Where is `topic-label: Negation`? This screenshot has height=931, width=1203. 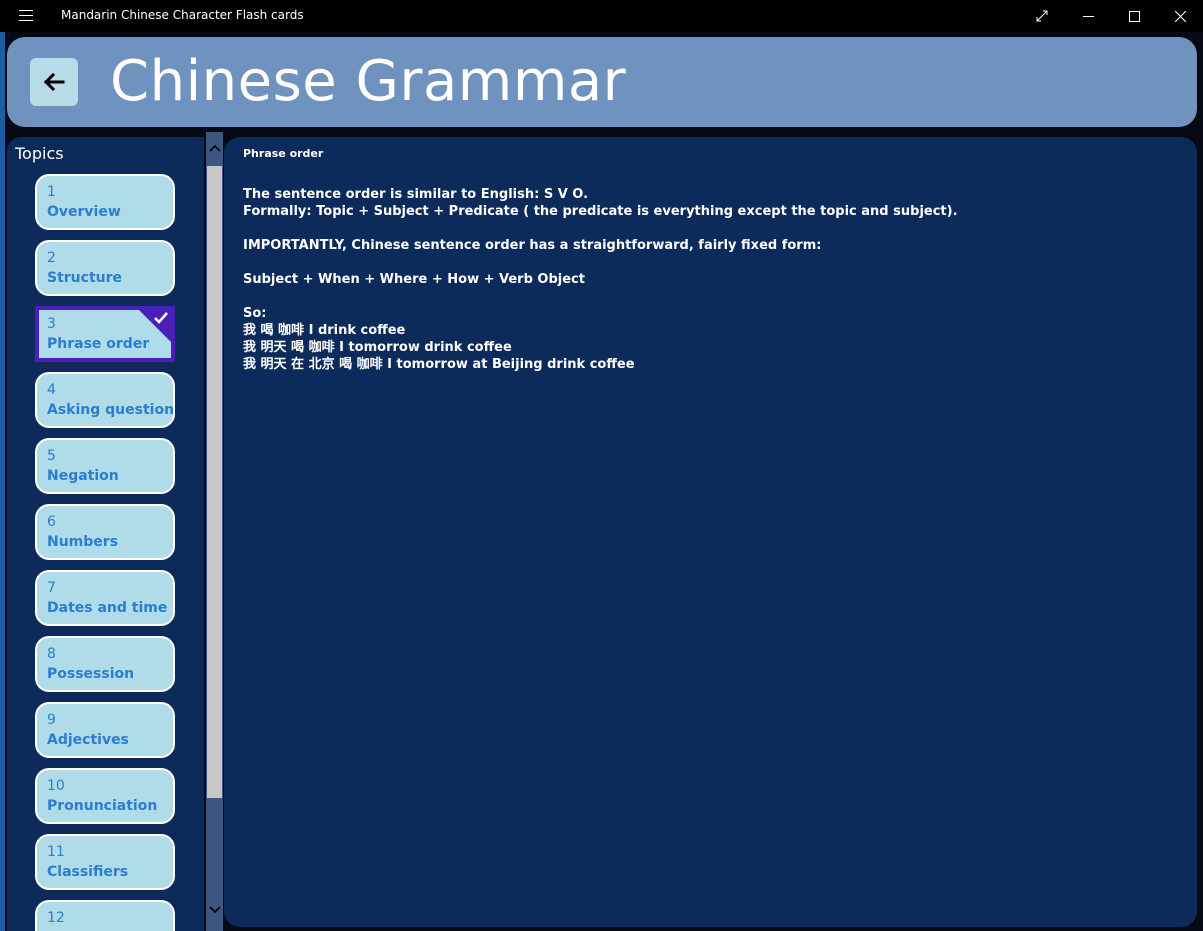
topic-label: Negation is located at coordinates (83, 476).